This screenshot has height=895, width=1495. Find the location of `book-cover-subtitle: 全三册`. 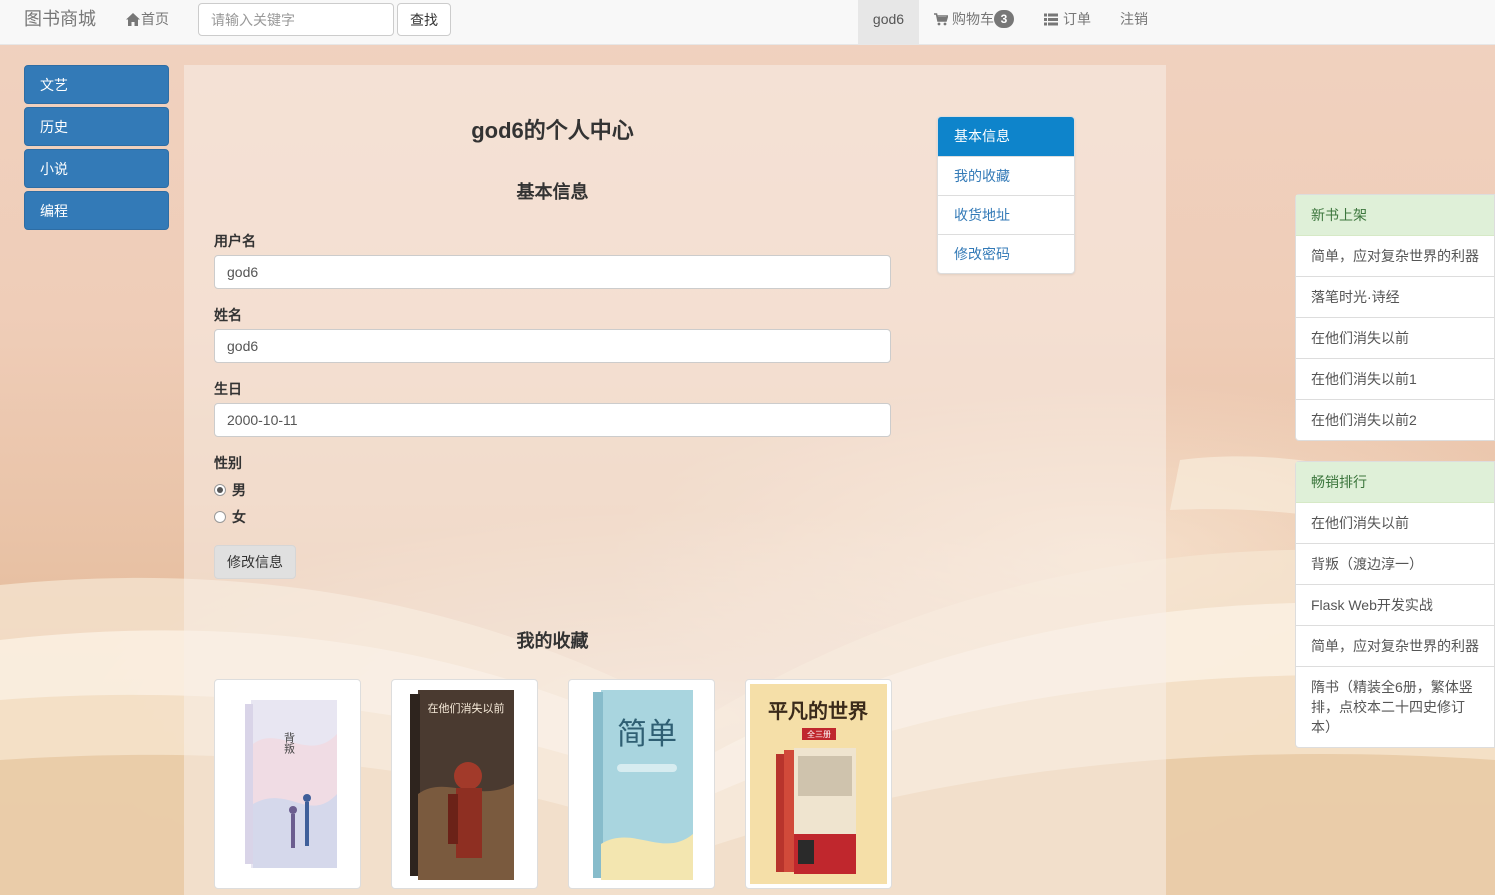

book-cover-subtitle: 全三册 is located at coordinates (819, 734).